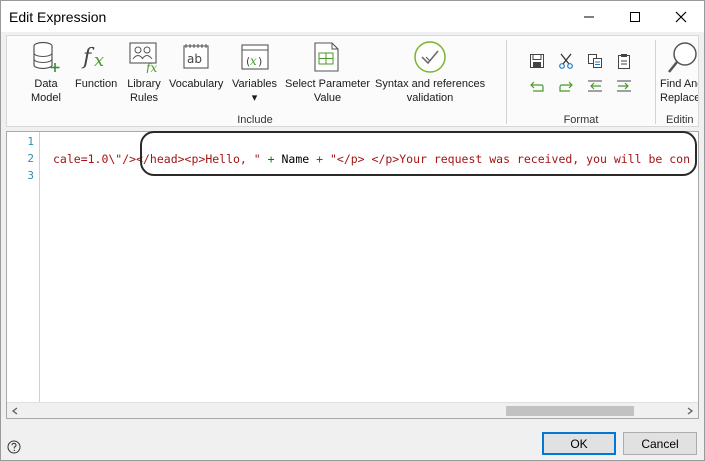 This screenshot has height=461, width=705. I want to click on find-and-replace-button: Find And Replace, so click(679, 72).